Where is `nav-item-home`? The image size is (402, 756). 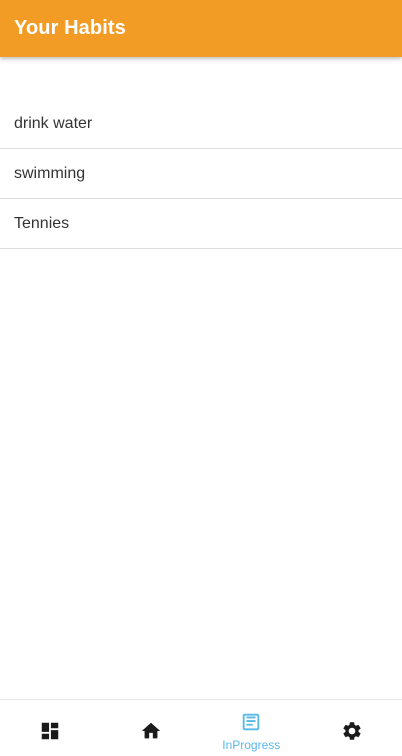
nav-item-home is located at coordinates (151, 728).